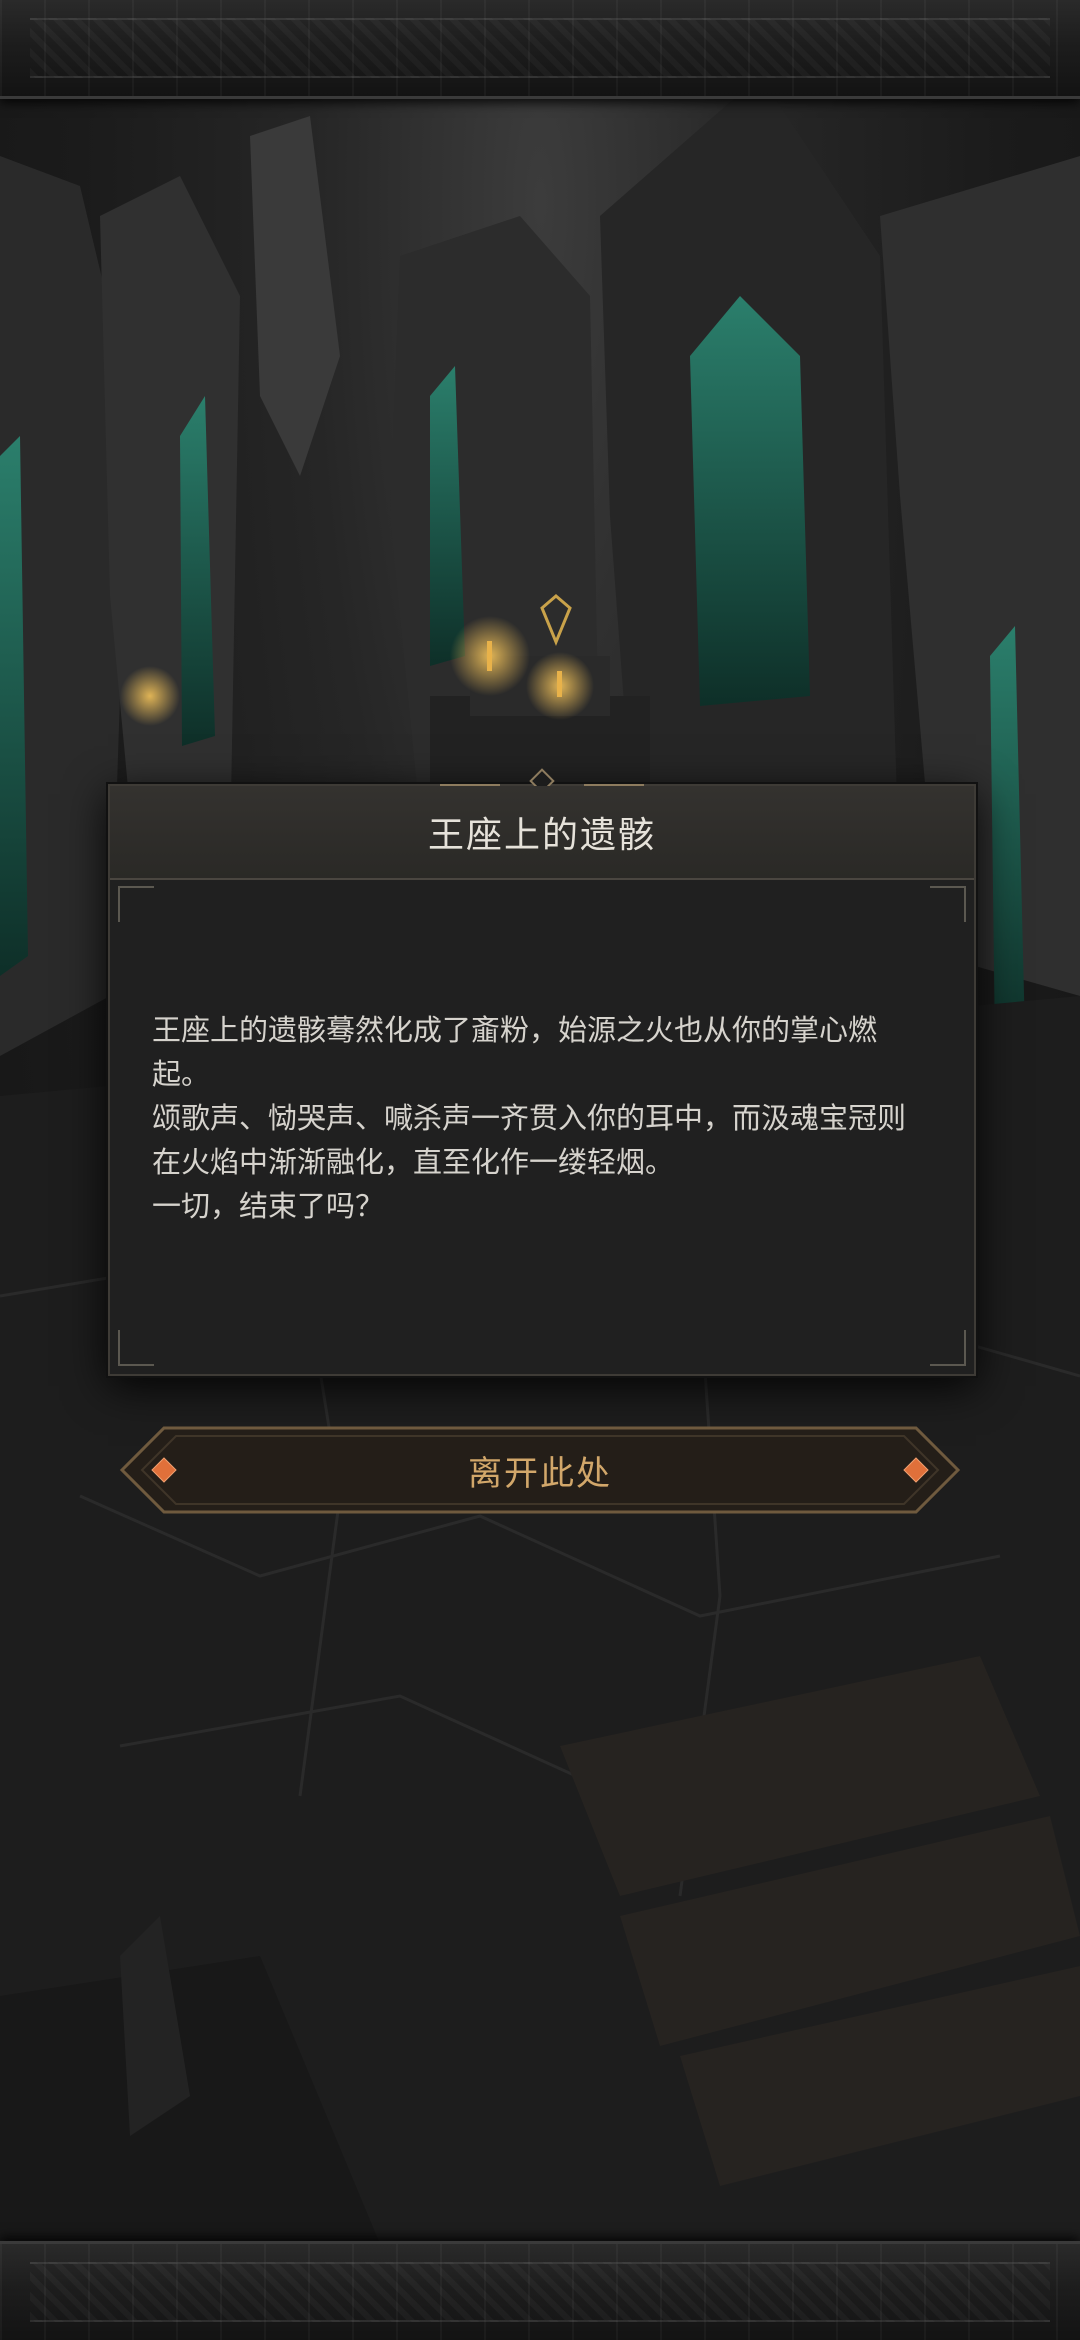 The height and width of the screenshot is (2340, 1080). What do you see at coordinates (515, 1052) in the screenshot?
I see `story-paragraph-1: 王座上的遗骸蓦然化成了齑粉，始源之火也从你的掌心燃起。` at bounding box center [515, 1052].